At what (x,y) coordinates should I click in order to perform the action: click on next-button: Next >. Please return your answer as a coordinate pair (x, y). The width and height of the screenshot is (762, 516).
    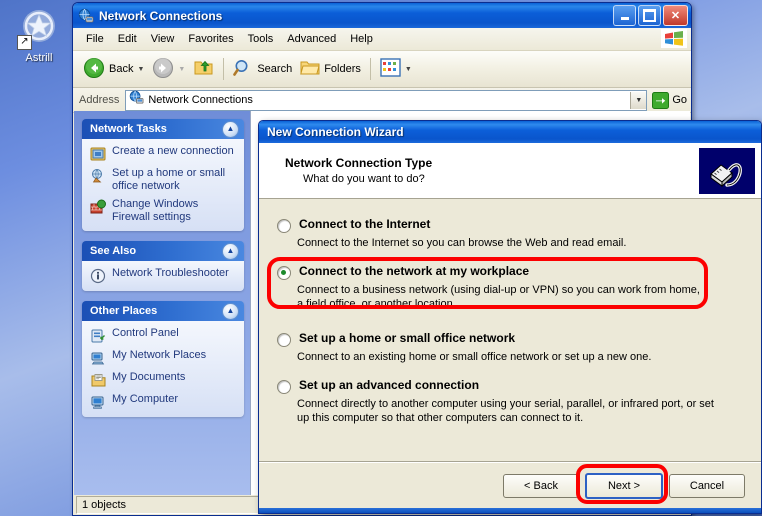
    Looking at the image, I should click on (624, 486).